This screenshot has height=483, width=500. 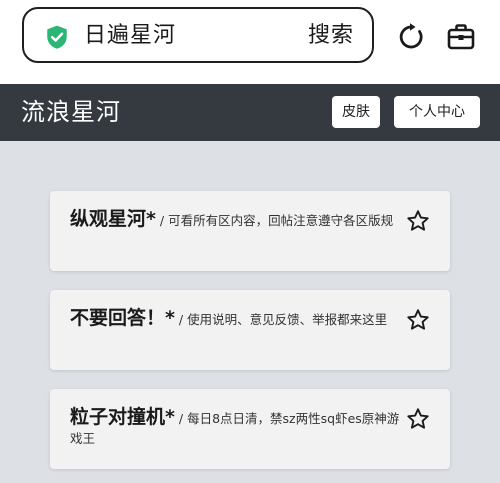 I want to click on board-name: 不要回答！*, so click(x=122, y=318).